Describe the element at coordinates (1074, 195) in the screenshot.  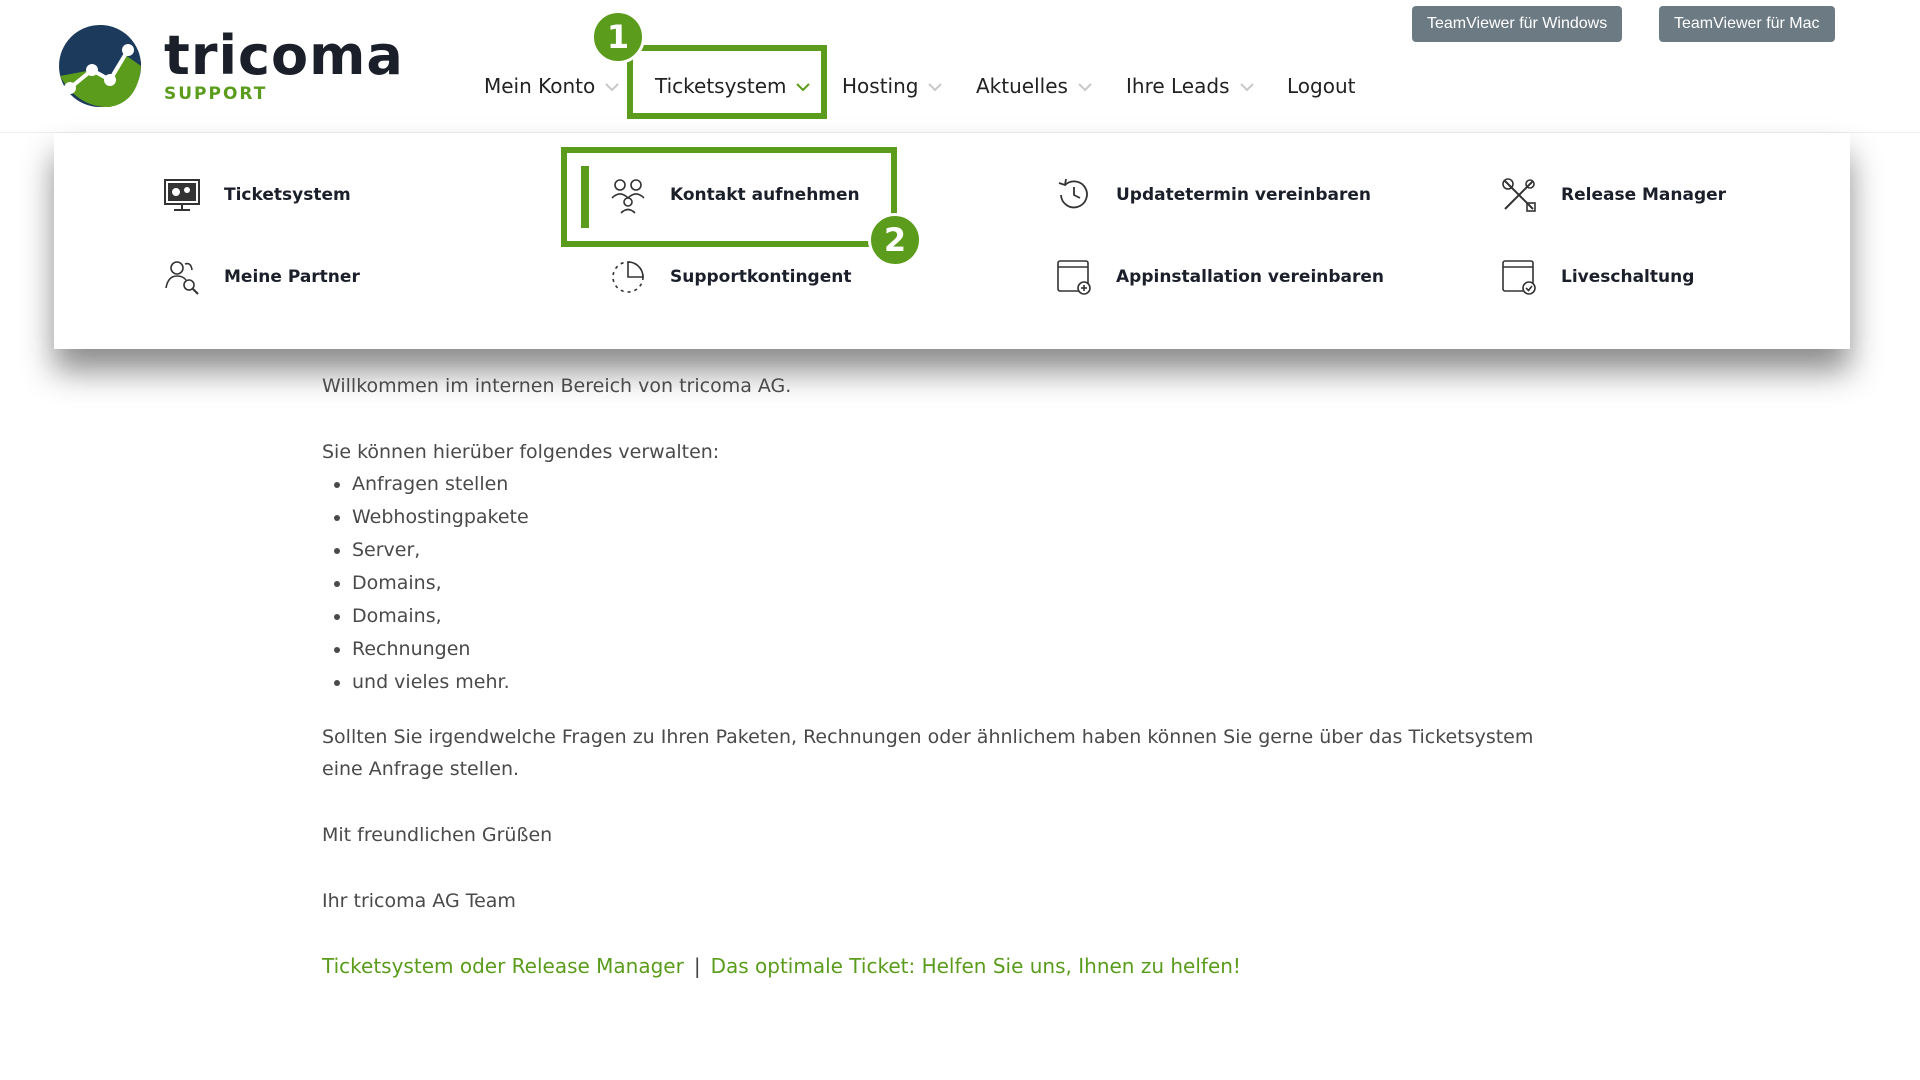
I see `clock-history-icon` at that location.